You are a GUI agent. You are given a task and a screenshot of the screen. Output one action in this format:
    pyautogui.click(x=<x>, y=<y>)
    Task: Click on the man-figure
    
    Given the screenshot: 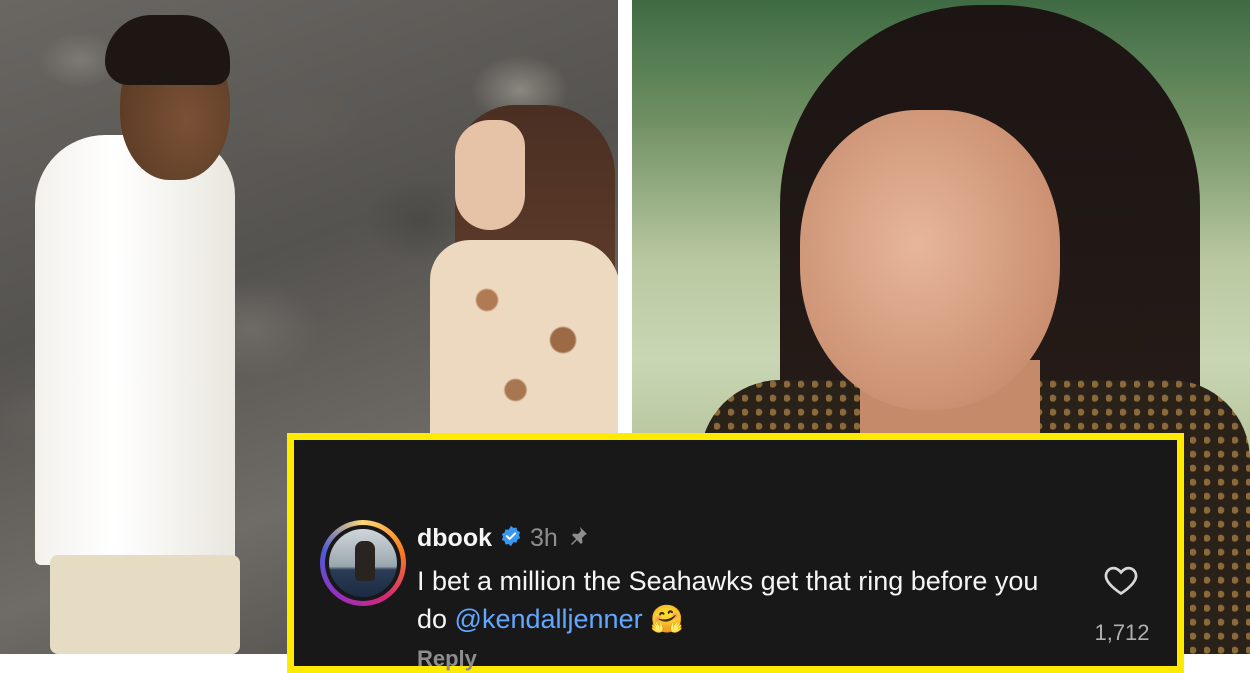 What is the action you would take?
    pyautogui.click(x=135, y=350)
    